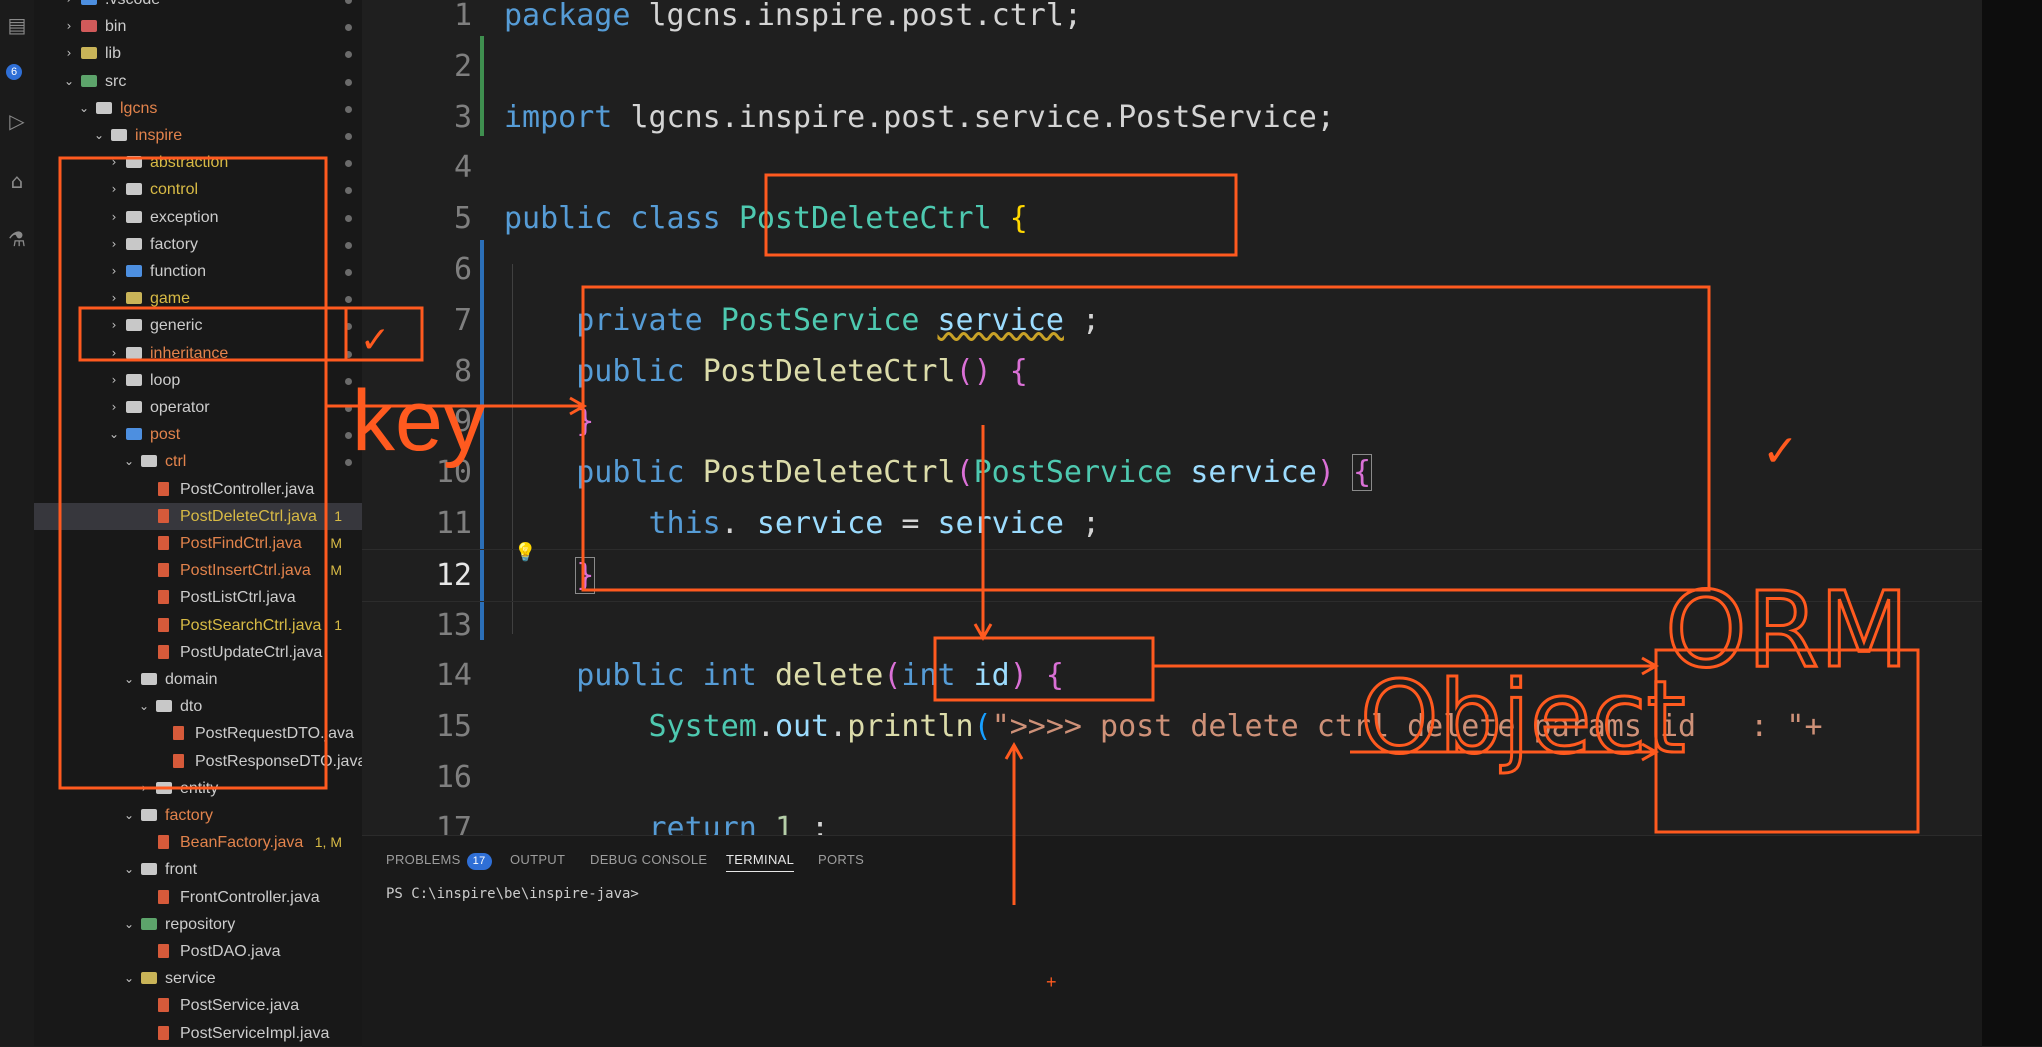  I want to click on run-debug-icon: ▷, so click(17, 121).